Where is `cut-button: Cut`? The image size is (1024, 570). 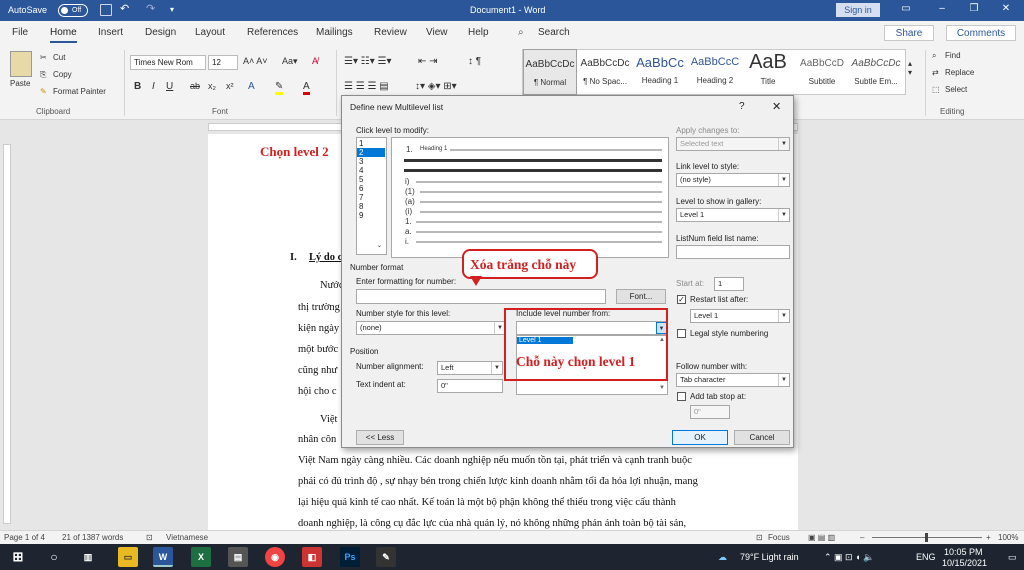 cut-button: Cut is located at coordinates (59, 57).